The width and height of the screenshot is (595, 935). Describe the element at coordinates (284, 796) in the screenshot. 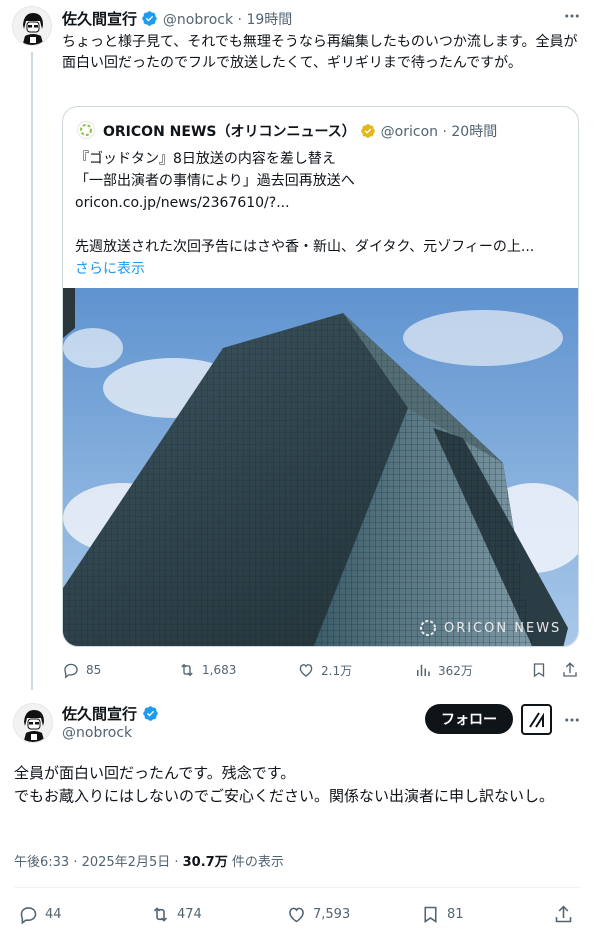

I see `main-text-line-2: でもお蔵入りにはしないのでご安心ください。関係ない出演者に申し訳ないし。` at that location.